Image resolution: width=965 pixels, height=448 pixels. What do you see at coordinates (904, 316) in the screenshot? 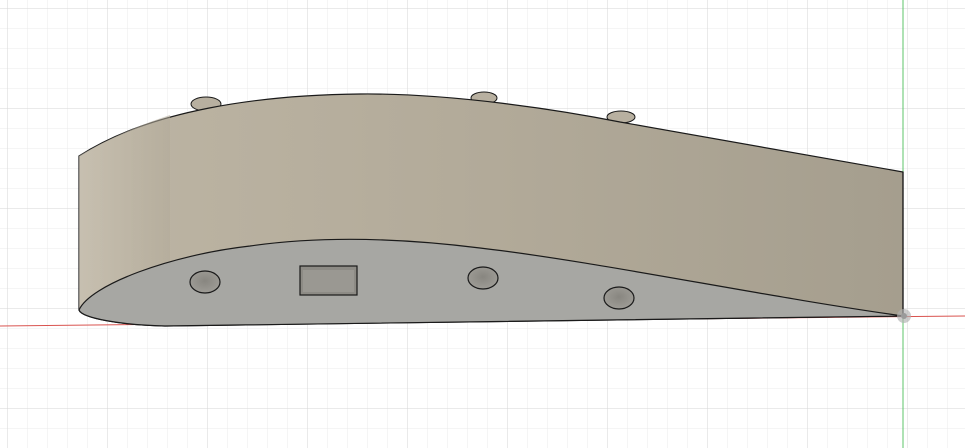
I see `origin-point-center` at bounding box center [904, 316].